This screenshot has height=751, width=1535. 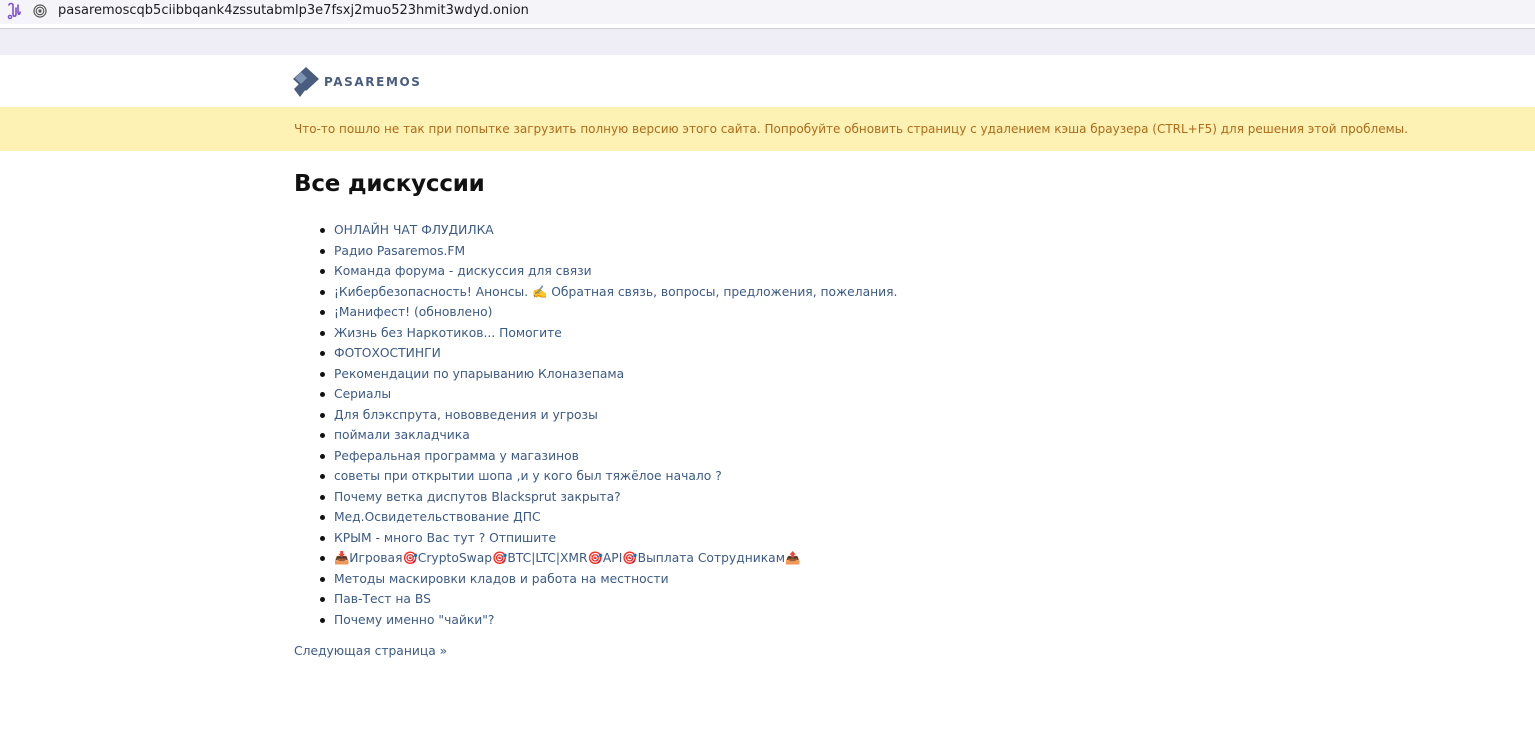 I want to click on discussion-link: Сериалы, so click(x=362, y=394).